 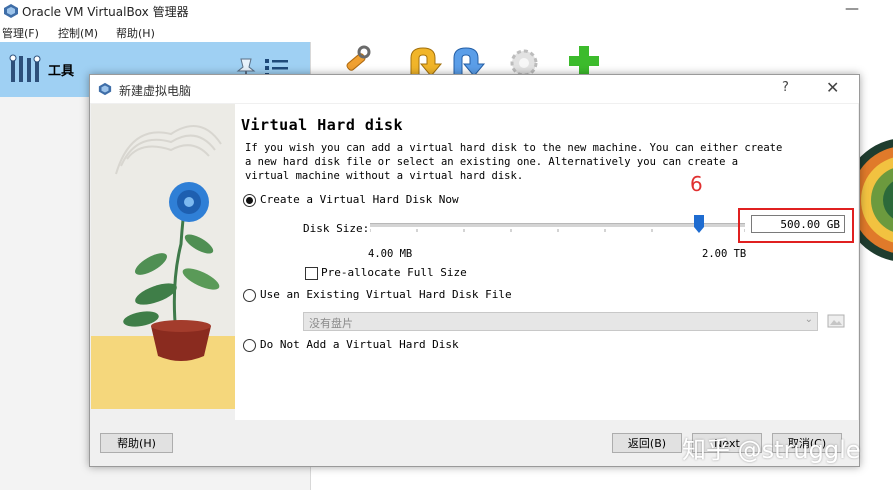 I want to click on menu-bar: 管理(F) 控制(M) 帮助(H), so click(x=446, y=32).